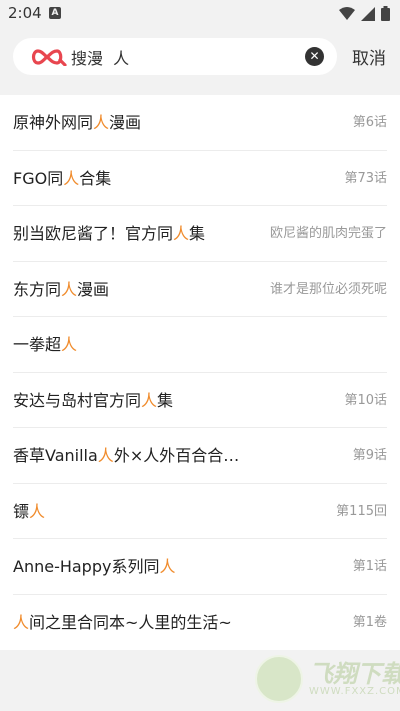 The height and width of the screenshot is (711, 400). Describe the element at coordinates (354, 691) in the screenshot. I see `watermark-url: WWW.FXXZ.COM` at that location.